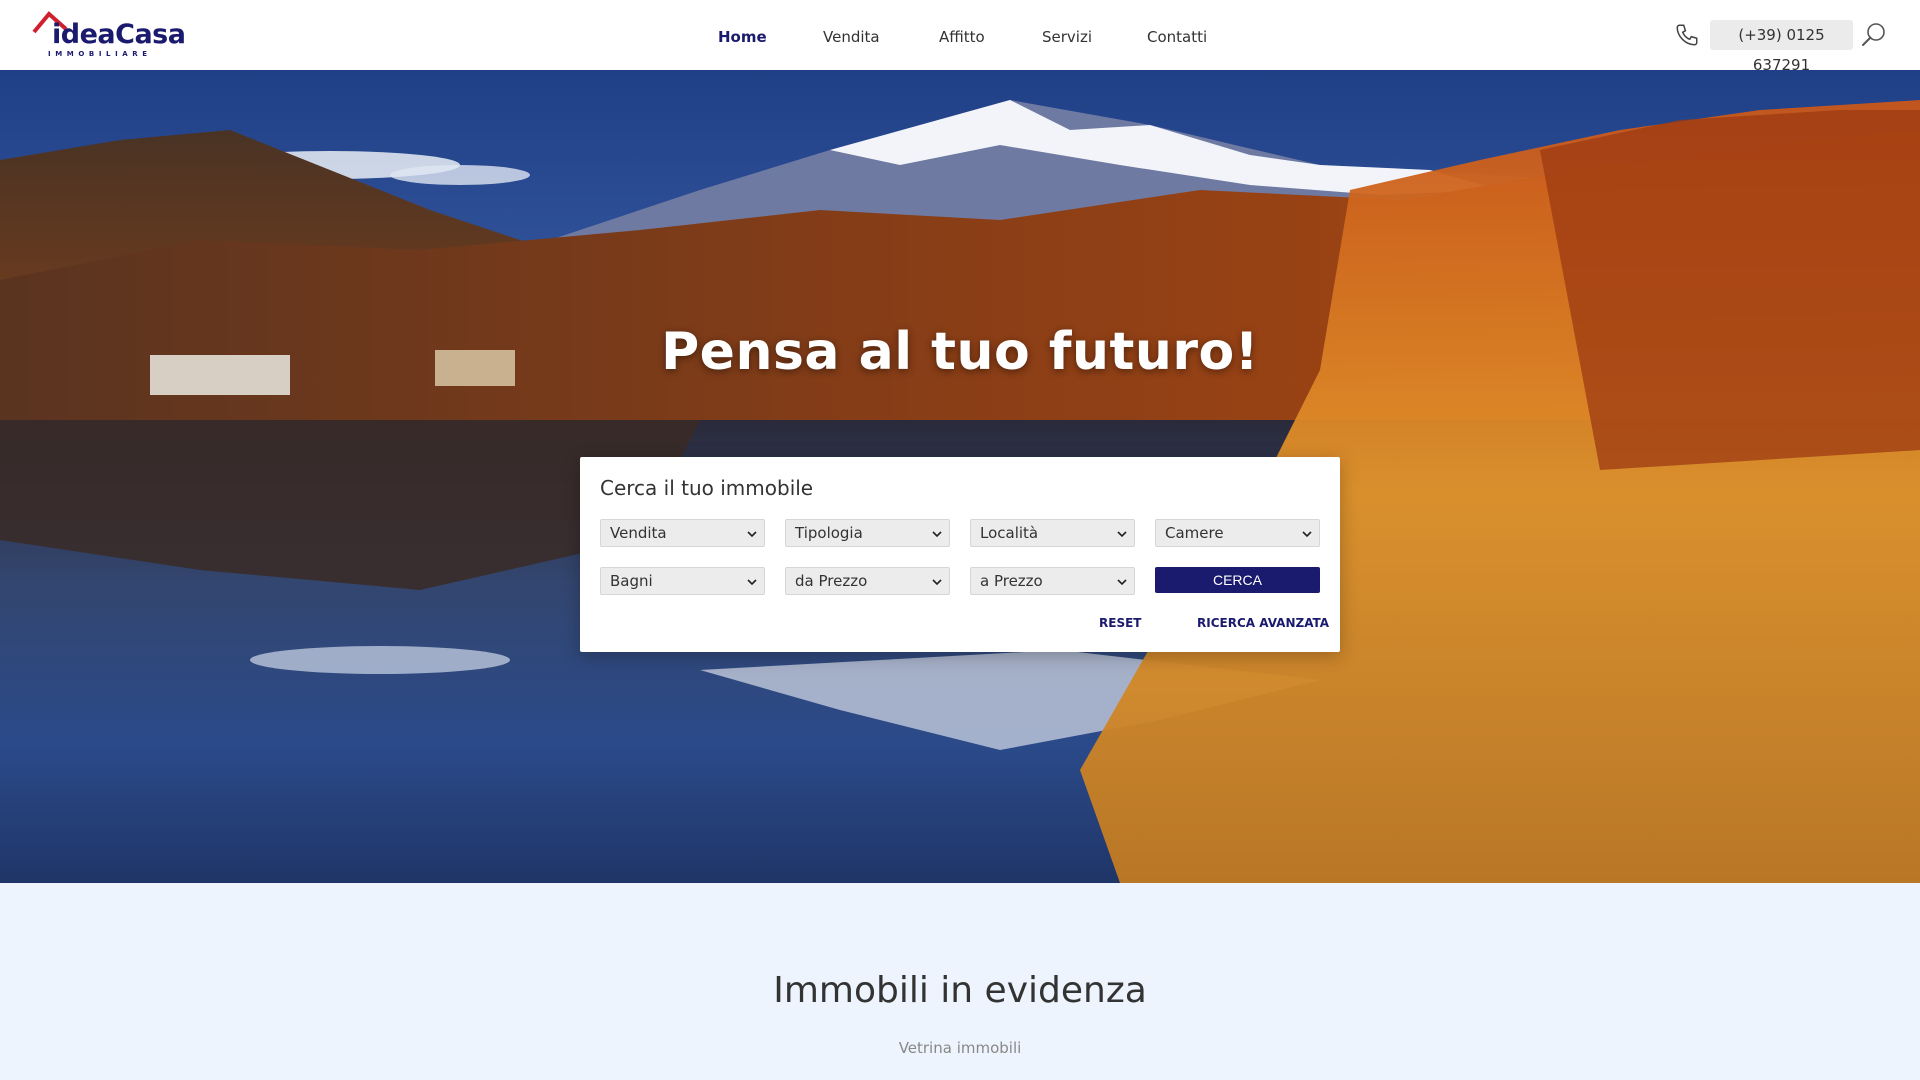 This screenshot has height=1080, width=1920. I want to click on bathrooms-select: Bagni, so click(682, 581).